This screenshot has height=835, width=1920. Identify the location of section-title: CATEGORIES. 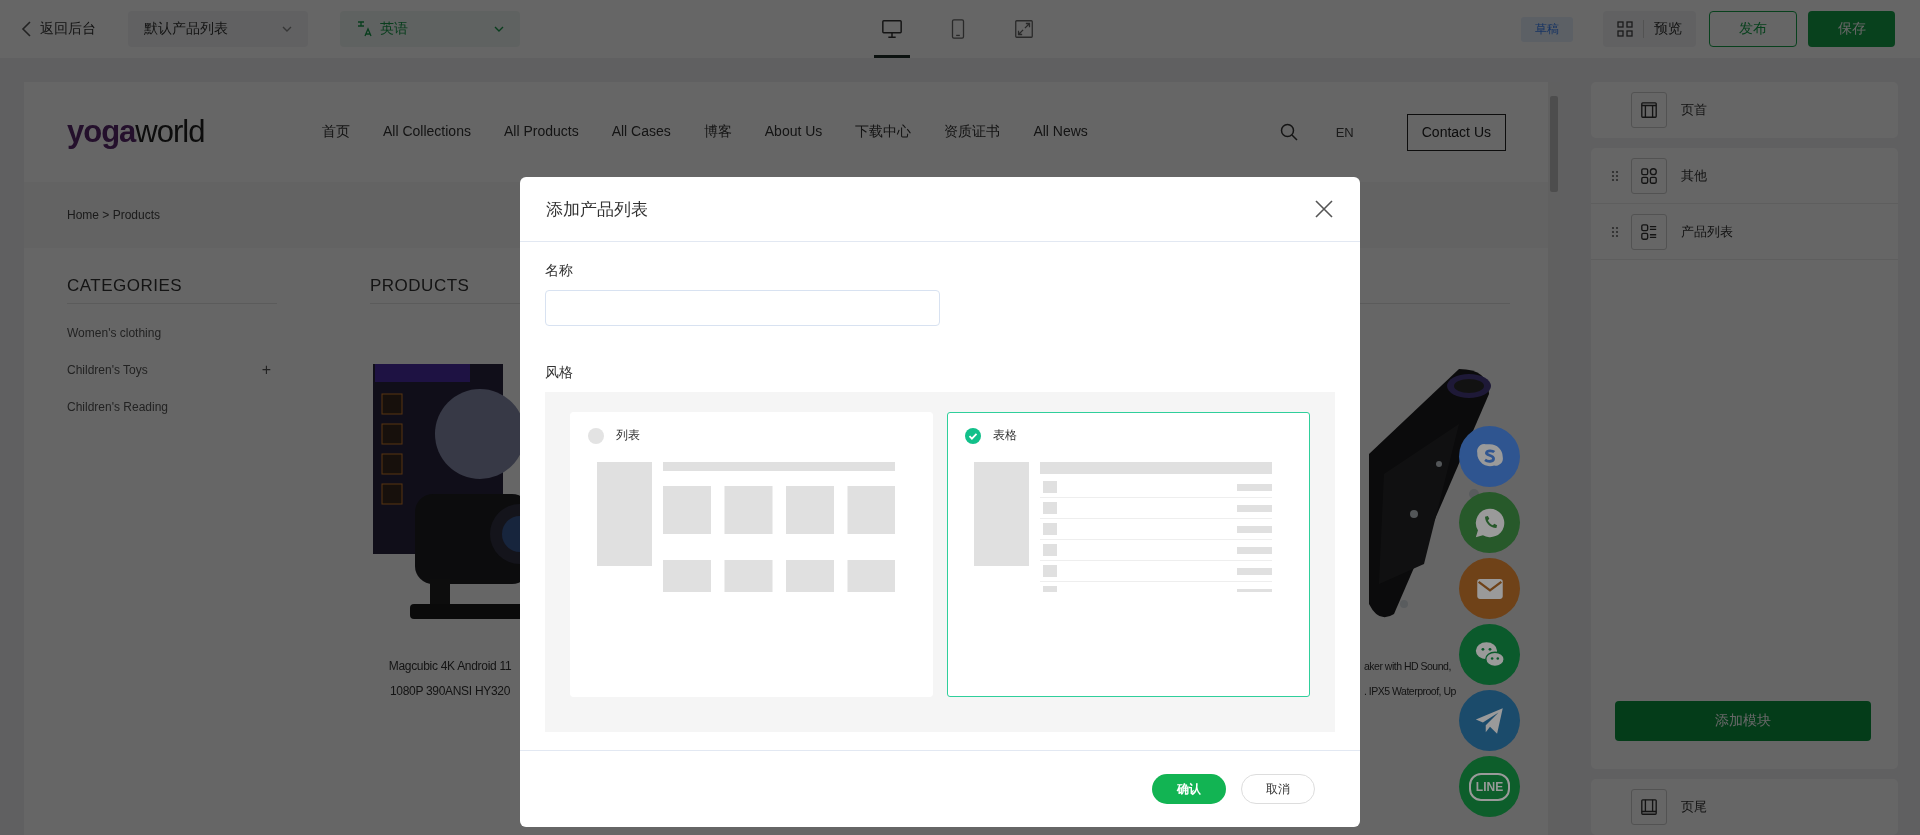
(172, 290).